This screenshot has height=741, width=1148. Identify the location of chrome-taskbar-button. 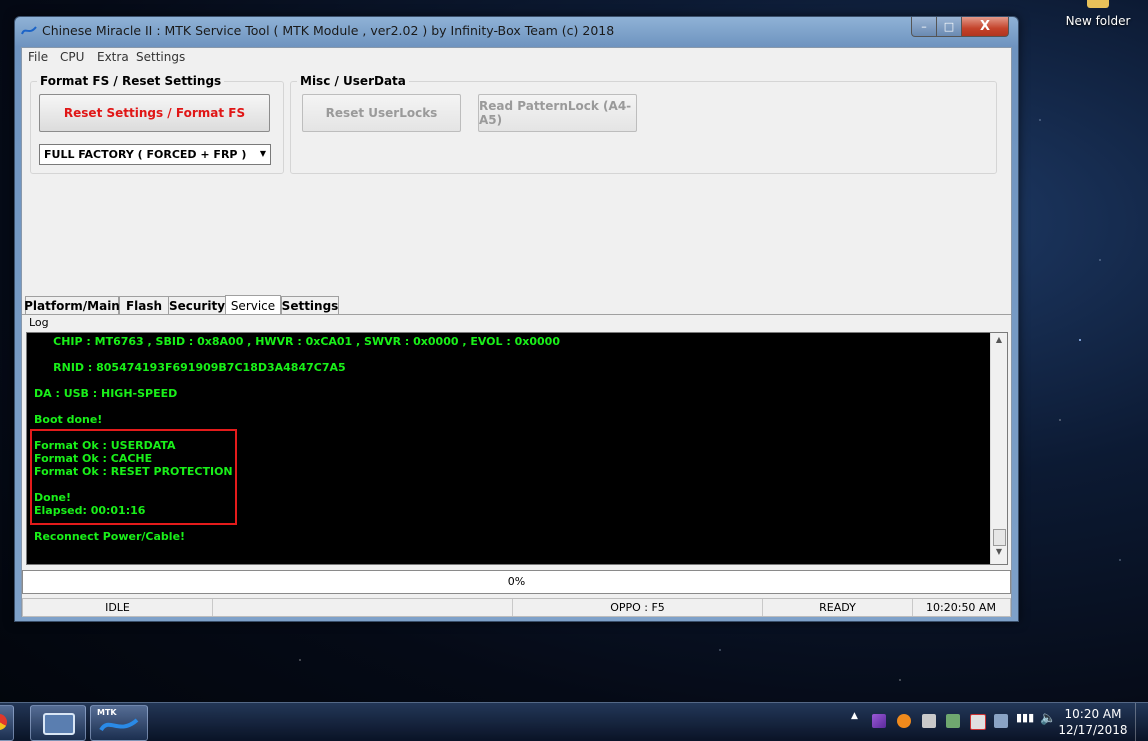
(7, 723).